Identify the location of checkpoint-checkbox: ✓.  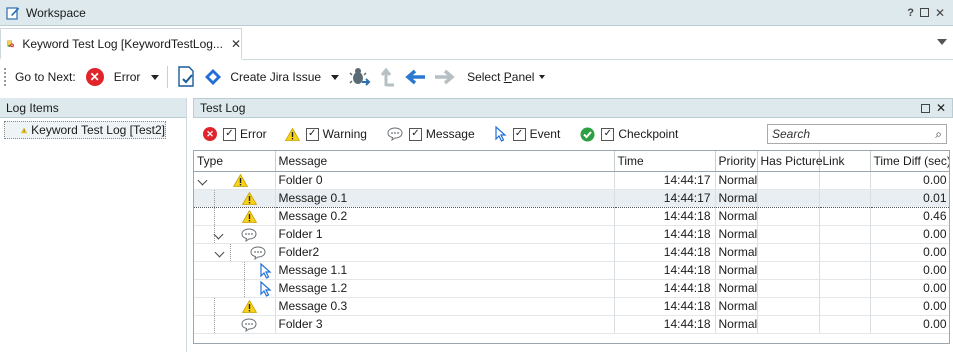
(608, 134).